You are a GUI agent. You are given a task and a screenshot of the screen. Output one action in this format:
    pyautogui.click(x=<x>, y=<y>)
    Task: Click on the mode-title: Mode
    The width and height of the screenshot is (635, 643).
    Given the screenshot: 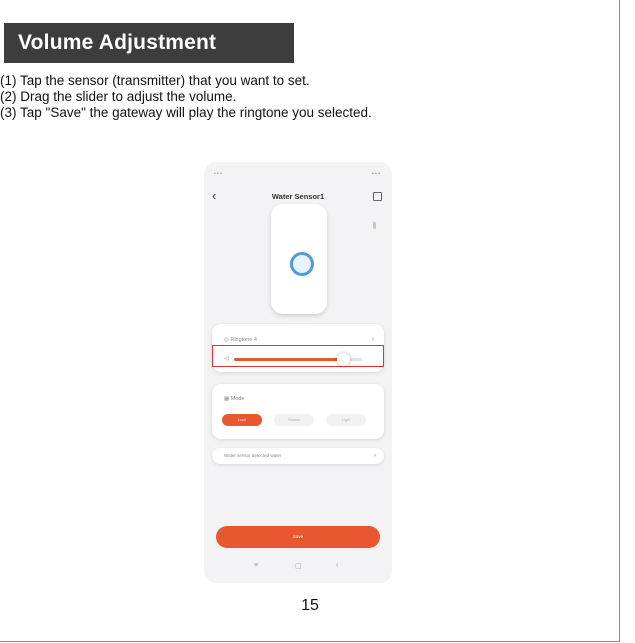 What is the action you would take?
    pyautogui.click(x=237, y=399)
    